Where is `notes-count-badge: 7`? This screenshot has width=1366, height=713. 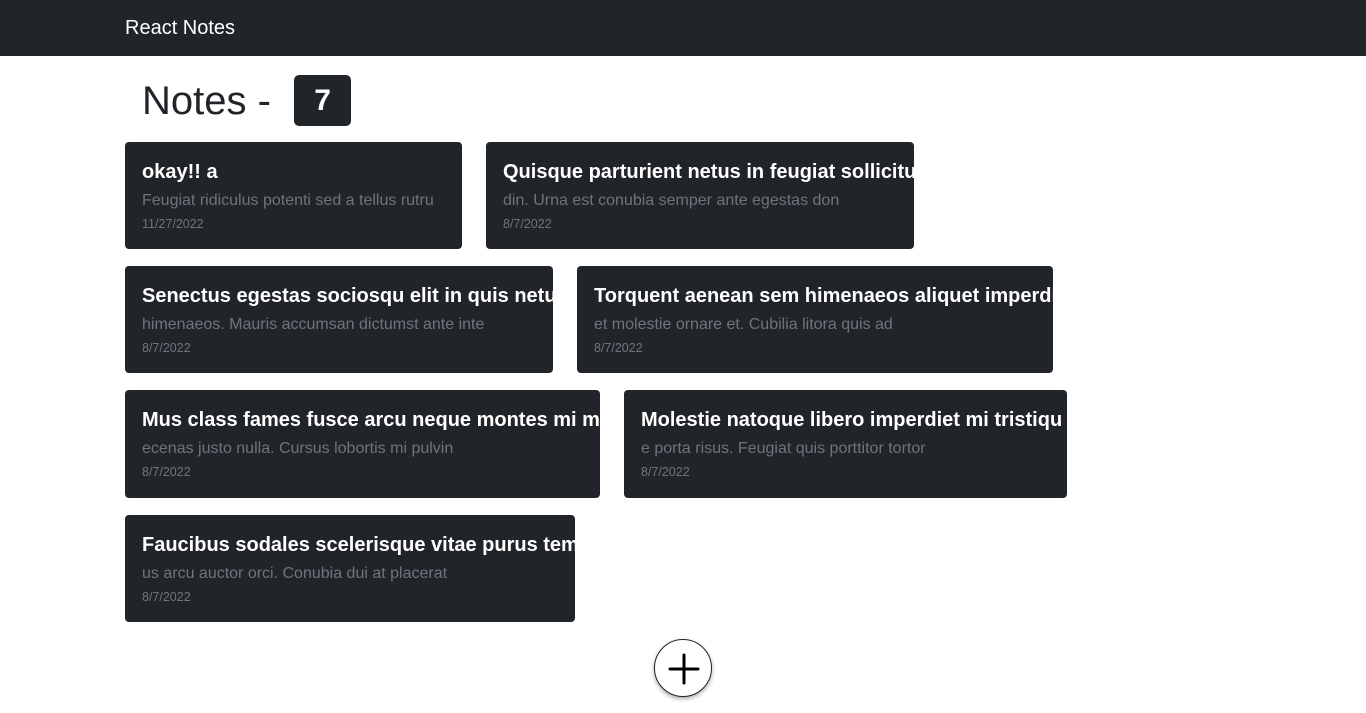 notes-count-badge: 7 is located at coordinates (323, 100).